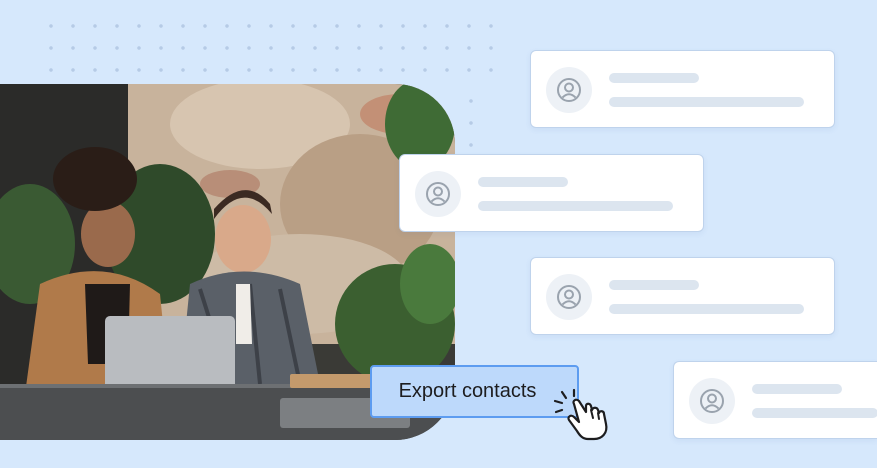  What do you see at coordinates (467, 391) in the screenshot?
I see `export-contacts-label: Export contacts` at bounding box center [467, 391].